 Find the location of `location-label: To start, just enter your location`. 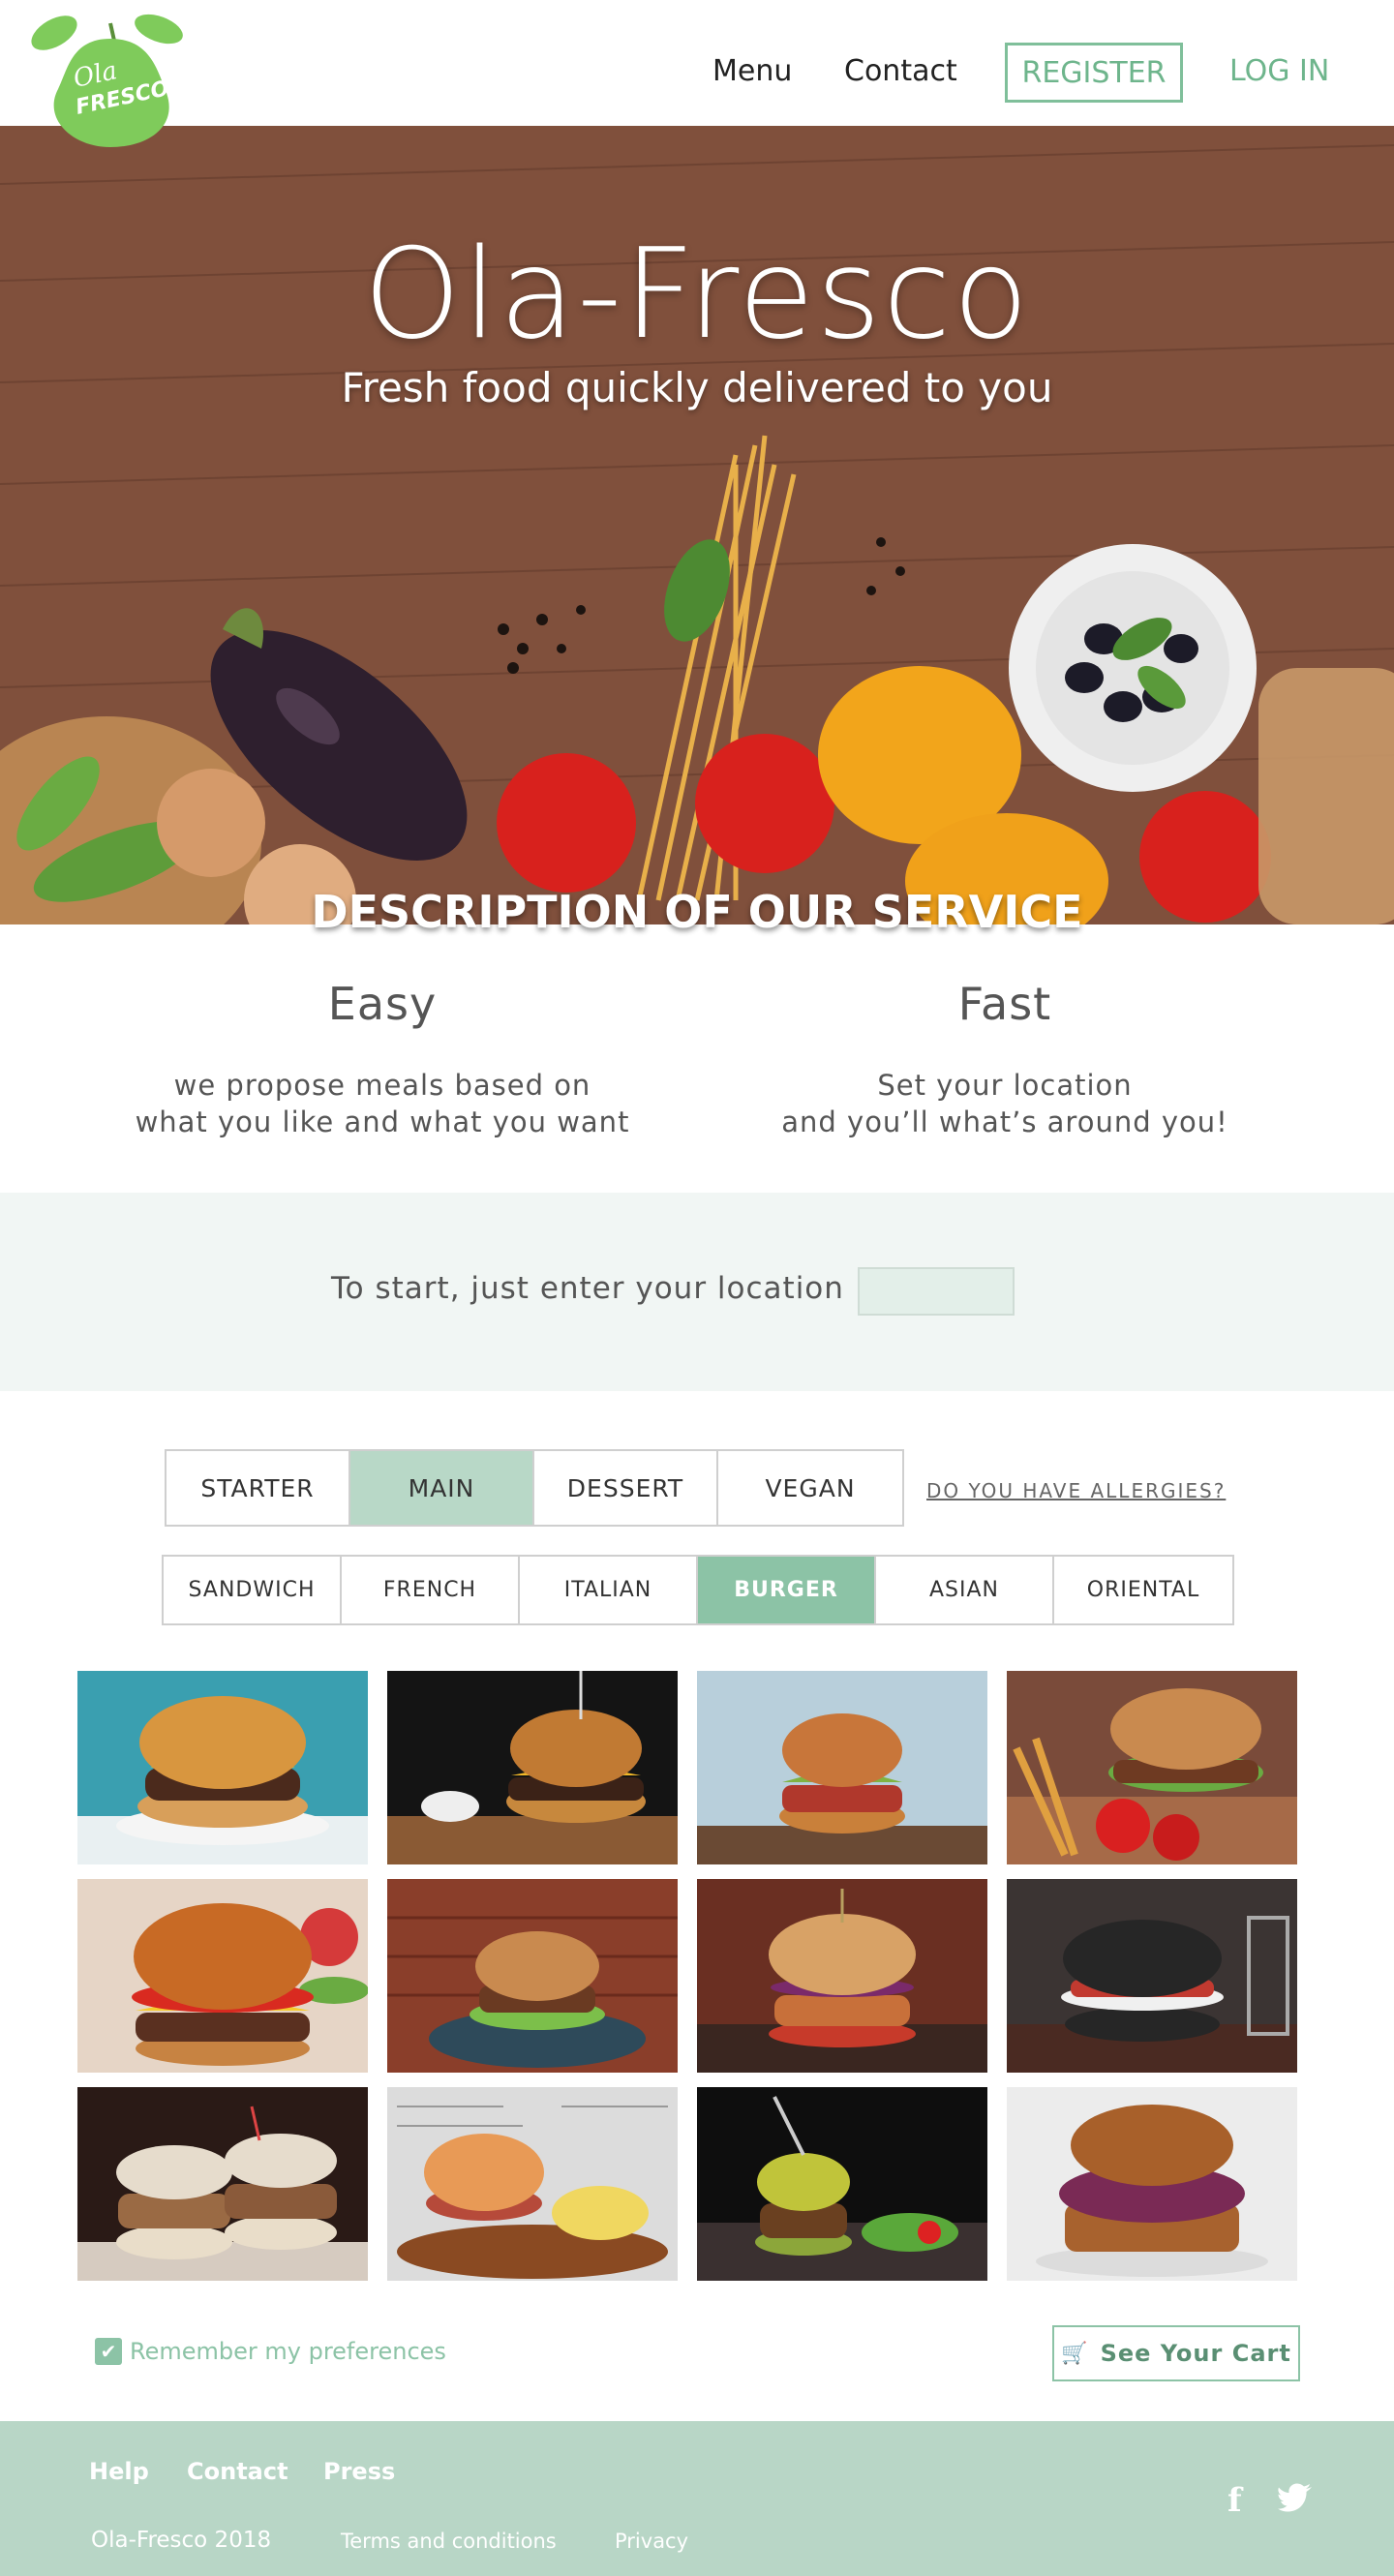

location-label: To start, just enter your location is located at coordinates (587, 1289).